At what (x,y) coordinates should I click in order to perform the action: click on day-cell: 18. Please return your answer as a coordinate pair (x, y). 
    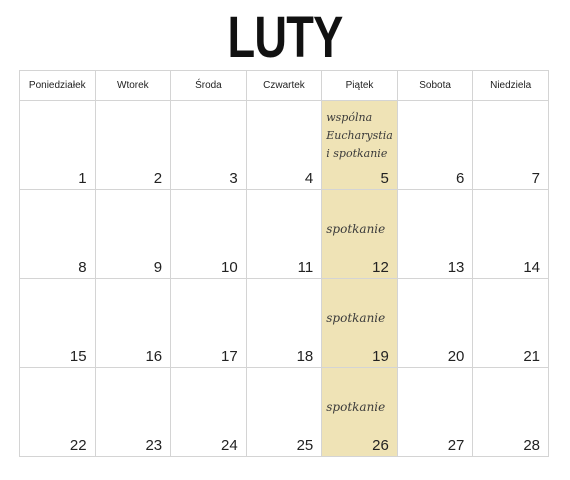
    Looking at the image, I should click on (284, 323).